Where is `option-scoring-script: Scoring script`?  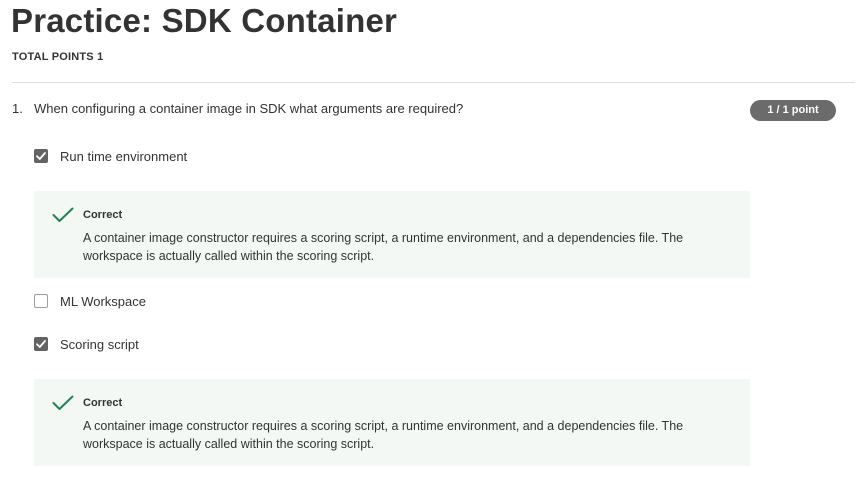
option-scoring-script: Scoring script is located at coordinates (86, 344).